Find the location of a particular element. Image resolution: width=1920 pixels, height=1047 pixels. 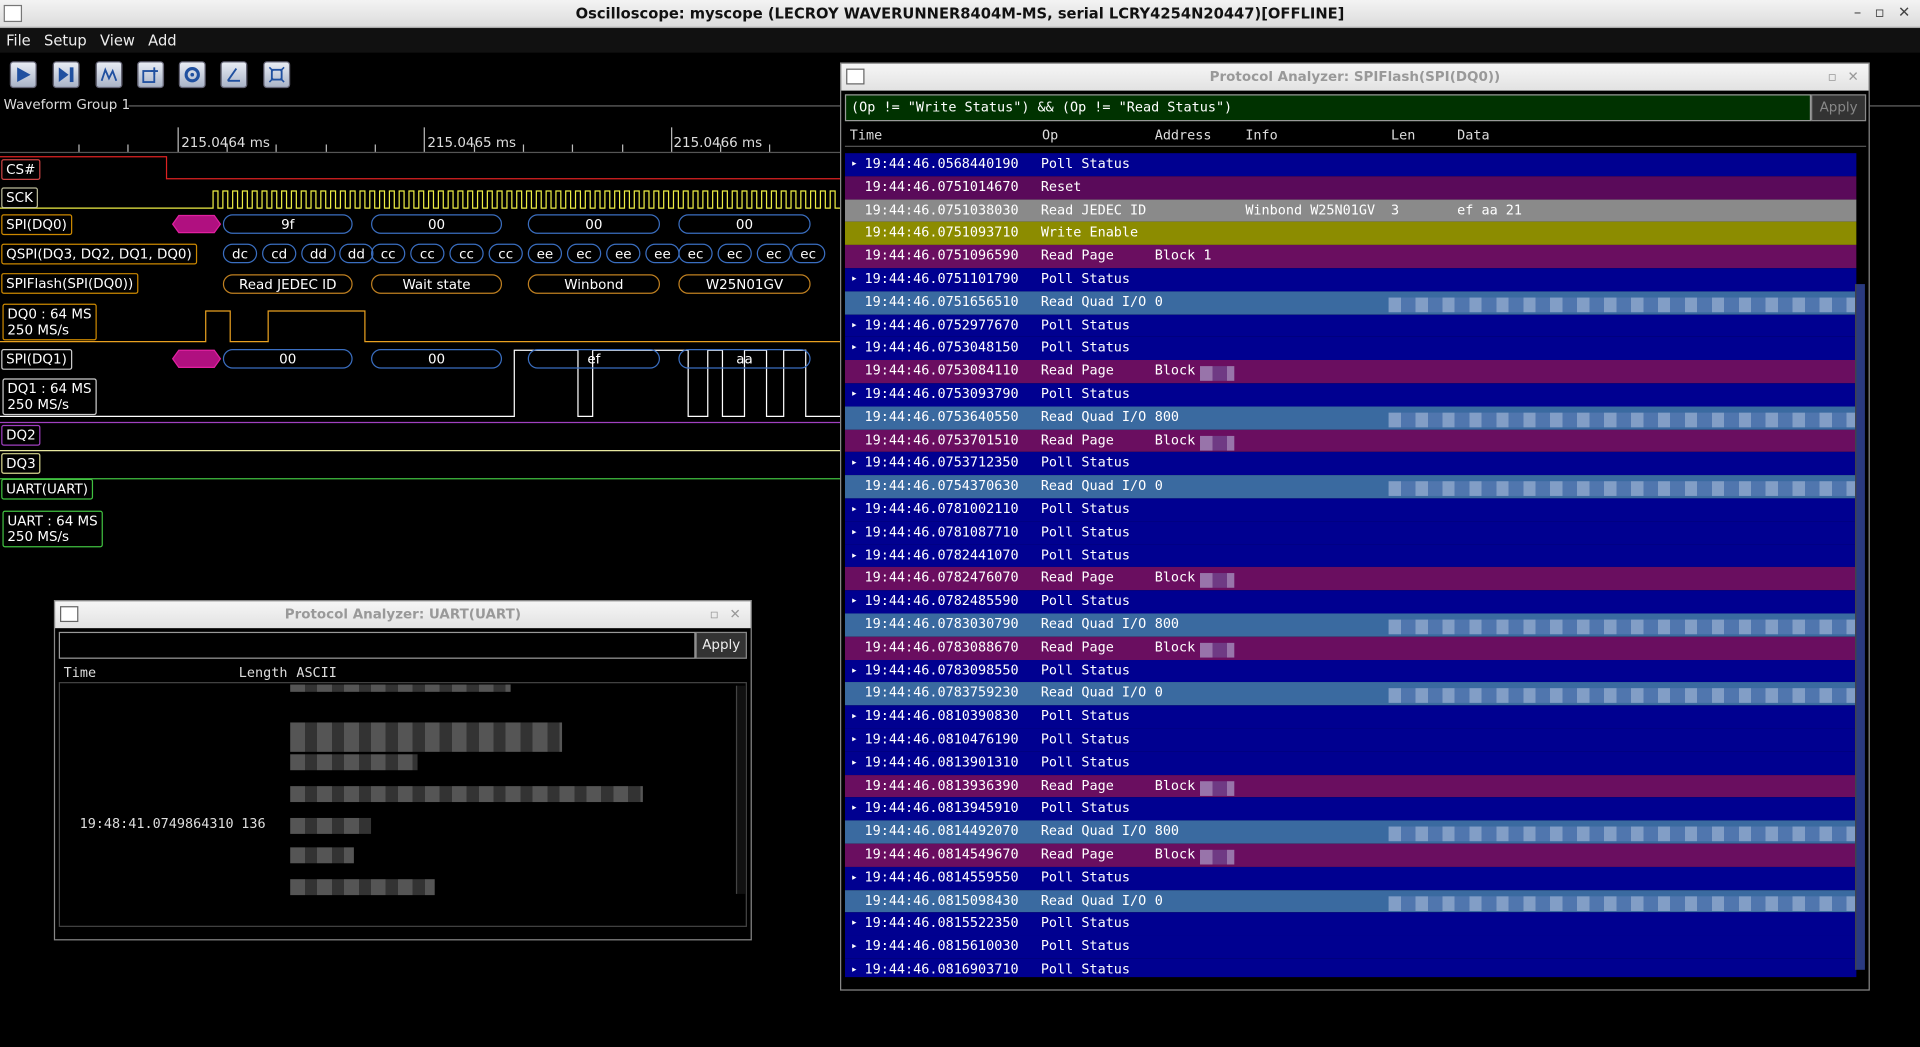

restore-icon: ▫ is located at coordinates (1880, 12).